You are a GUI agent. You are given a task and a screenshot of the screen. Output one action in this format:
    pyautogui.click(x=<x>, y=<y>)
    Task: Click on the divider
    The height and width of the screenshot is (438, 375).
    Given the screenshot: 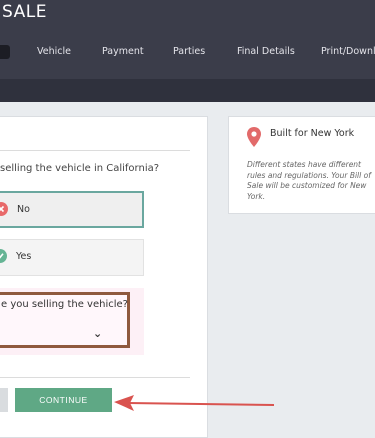 What is the action you would take?
    pyautogui.click(x=95, y=150)
    